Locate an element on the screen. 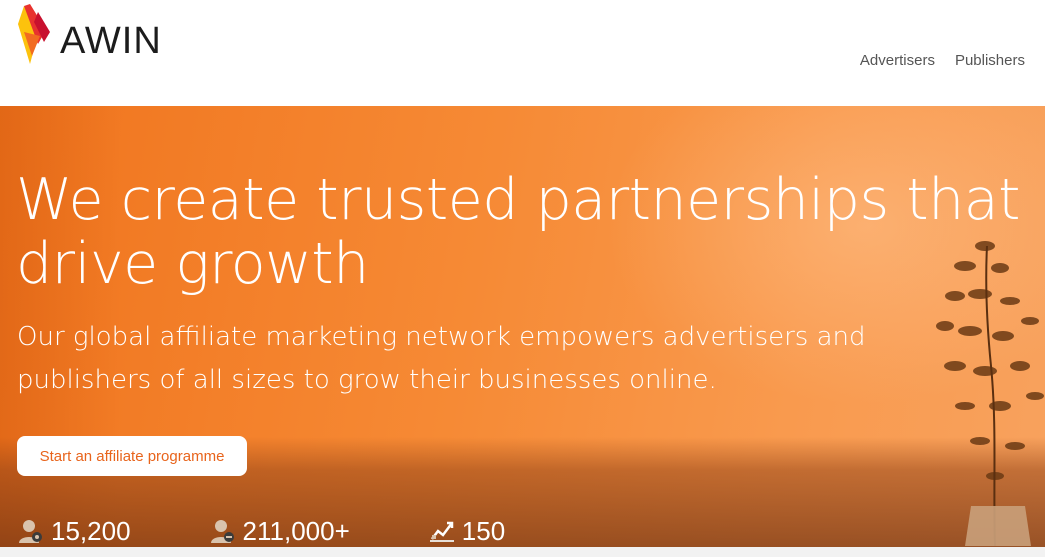 This screenshot has height=557, width=1045. page-bottom-band is located at coordinates (522, 552).